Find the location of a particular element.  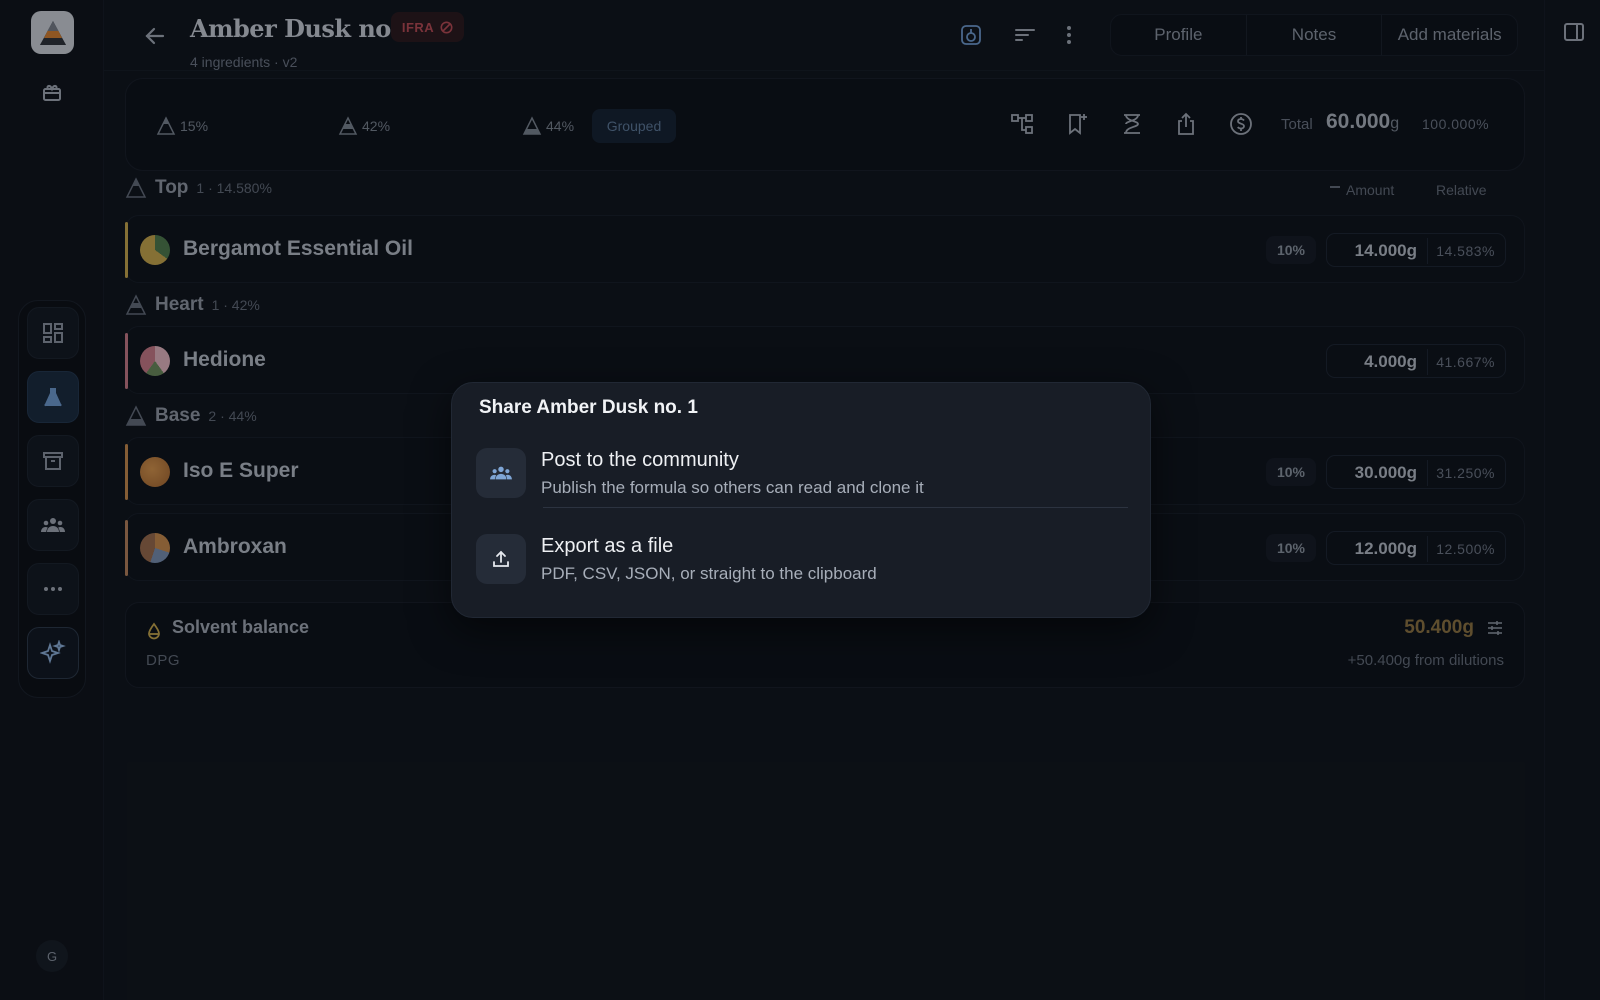

community-icon is located at coordinates (501, 473).